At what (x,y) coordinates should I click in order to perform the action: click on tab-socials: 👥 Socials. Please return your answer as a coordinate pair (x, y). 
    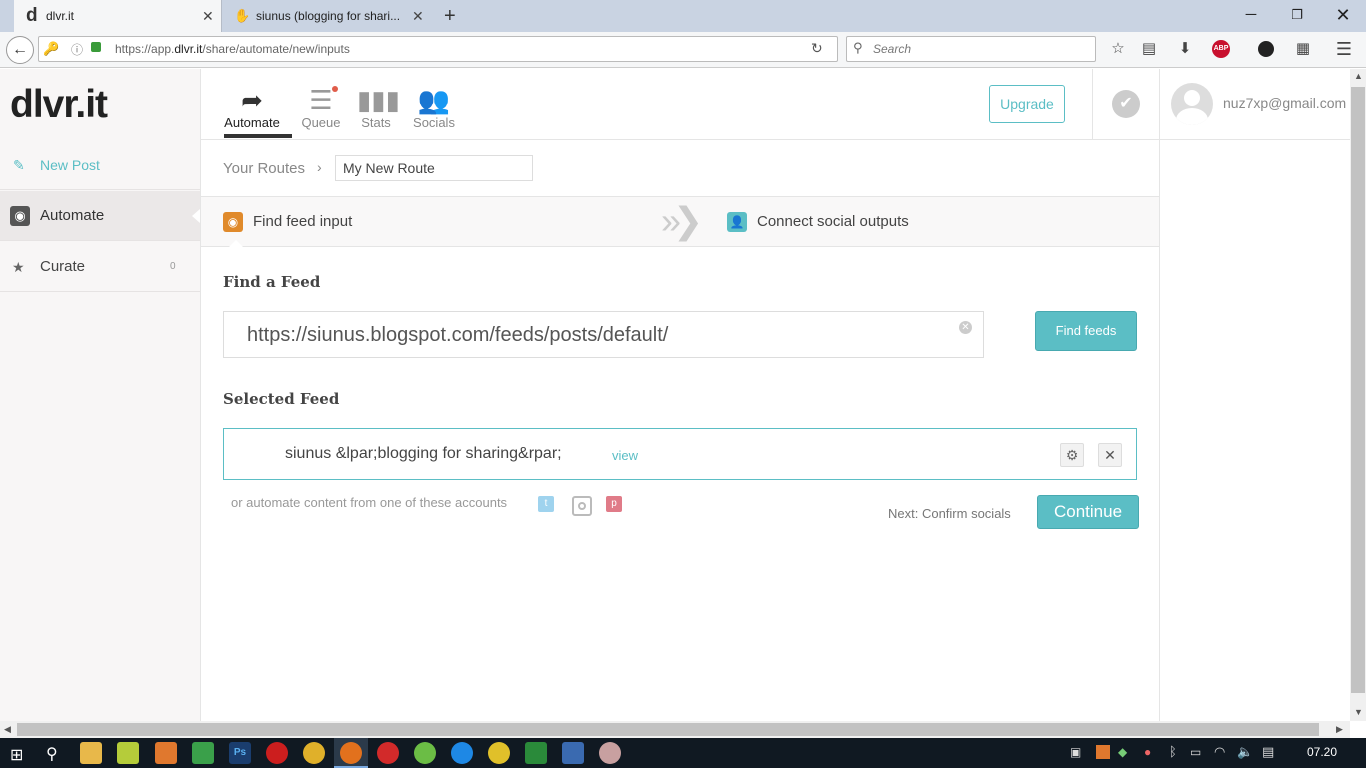
    Looking at the image, I should click on (434, 107).